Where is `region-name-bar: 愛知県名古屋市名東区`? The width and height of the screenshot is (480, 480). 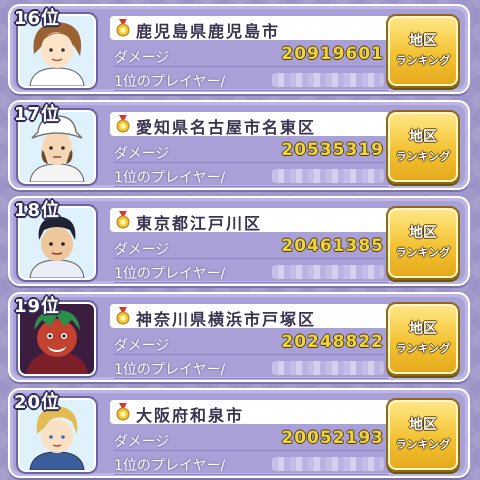 region-name-bar: 愛知県名古屋市名東区 is located at coordinates (250, 124).